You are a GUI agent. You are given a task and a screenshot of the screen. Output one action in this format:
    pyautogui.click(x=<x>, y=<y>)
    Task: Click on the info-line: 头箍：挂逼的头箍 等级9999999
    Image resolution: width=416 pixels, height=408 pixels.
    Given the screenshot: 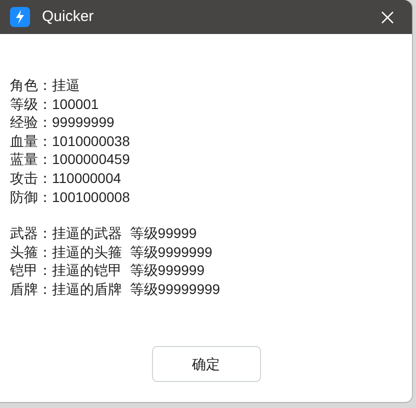 What is the action you would take?
    pyautogui.click(x=112, y=252)
    